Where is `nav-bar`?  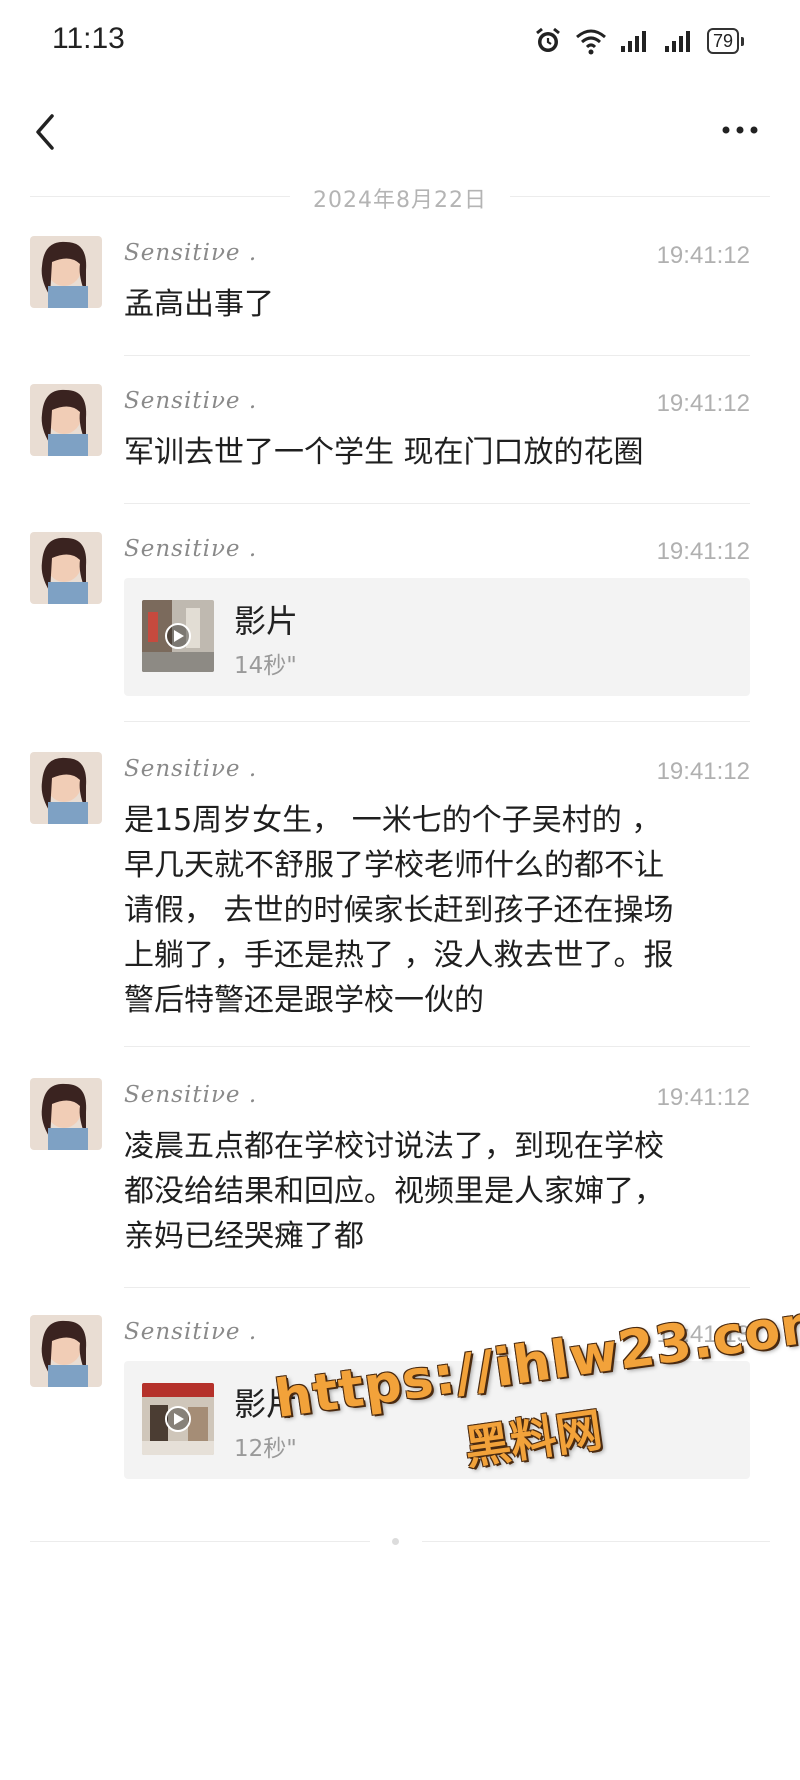 nav-bar is located at coordinates (400, 131).